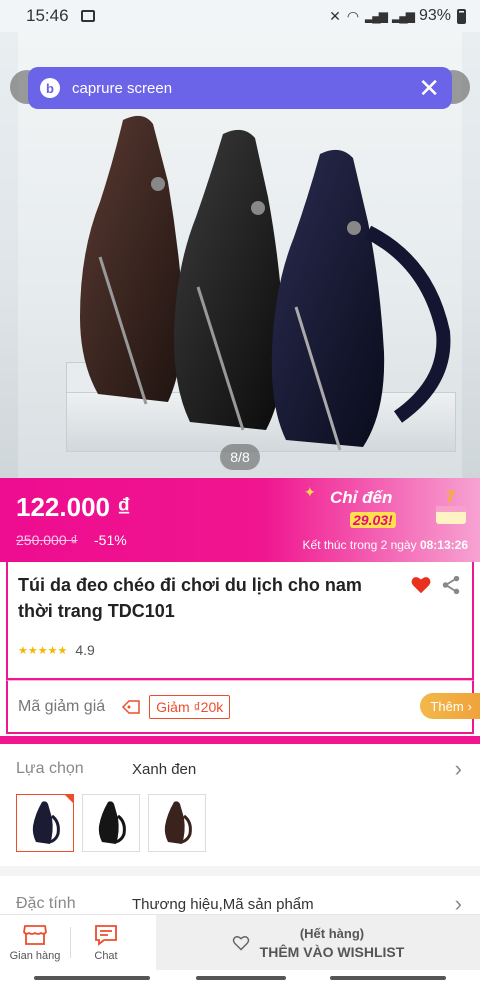 This screenshot has width=480, height=987. What do you see at coordinates (240, 88) in the screenshot?
I see `capture-screen-bar: b caprure screen ✕` at bounding box center [240, 88].